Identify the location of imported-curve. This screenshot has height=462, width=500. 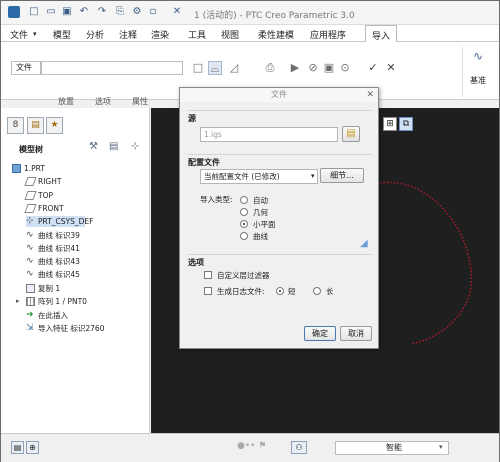
(422, 263).